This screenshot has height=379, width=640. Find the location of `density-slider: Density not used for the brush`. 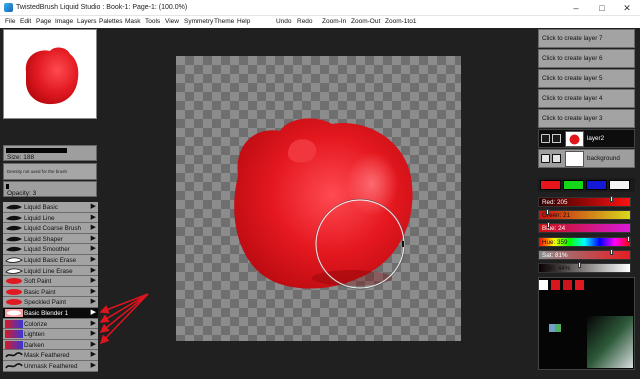

density-slider: Density not used for the brush is located at coordinates (50, 171).